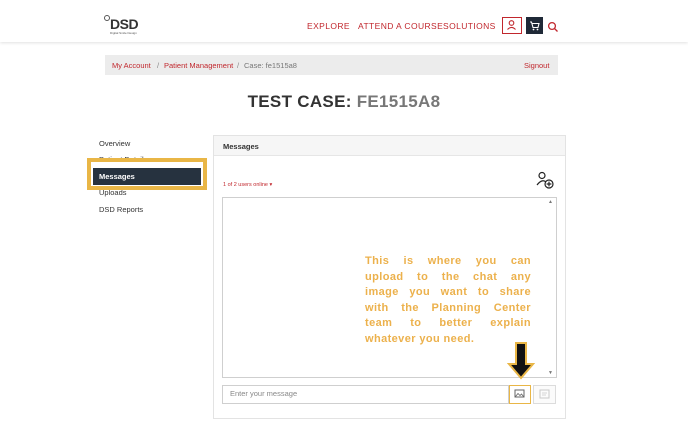 This screenshot has height=444, width=688. What do you see at coordinates (328, 26) in the screenshot?
I see `nav-explore: EXPLORE` at bounding box center [328, 26].